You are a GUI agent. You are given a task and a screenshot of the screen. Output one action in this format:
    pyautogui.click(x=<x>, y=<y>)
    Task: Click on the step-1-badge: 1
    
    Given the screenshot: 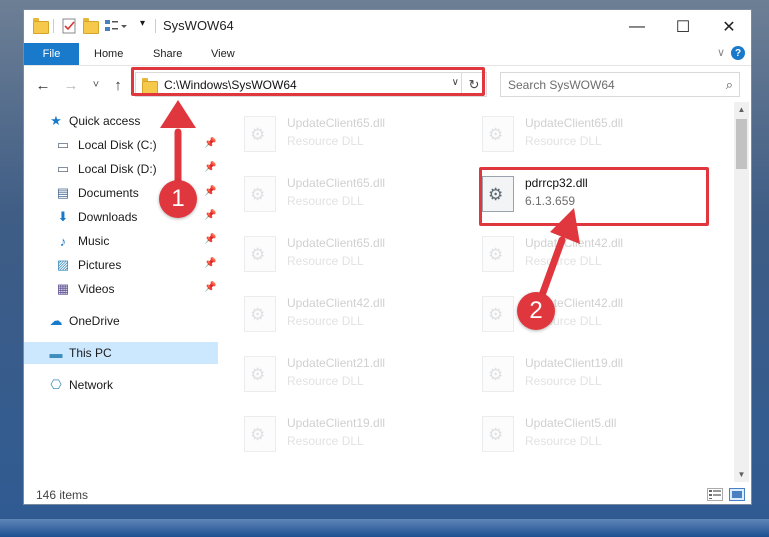 What is the action you would take?
    pyautogui.click(x=178, y=199)
    